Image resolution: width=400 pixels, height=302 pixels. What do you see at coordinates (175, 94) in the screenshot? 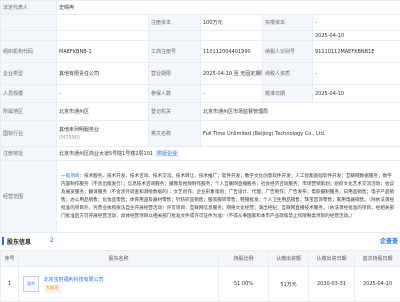
I see `insured-label: 参保人数` at bounding box center [175, 94].